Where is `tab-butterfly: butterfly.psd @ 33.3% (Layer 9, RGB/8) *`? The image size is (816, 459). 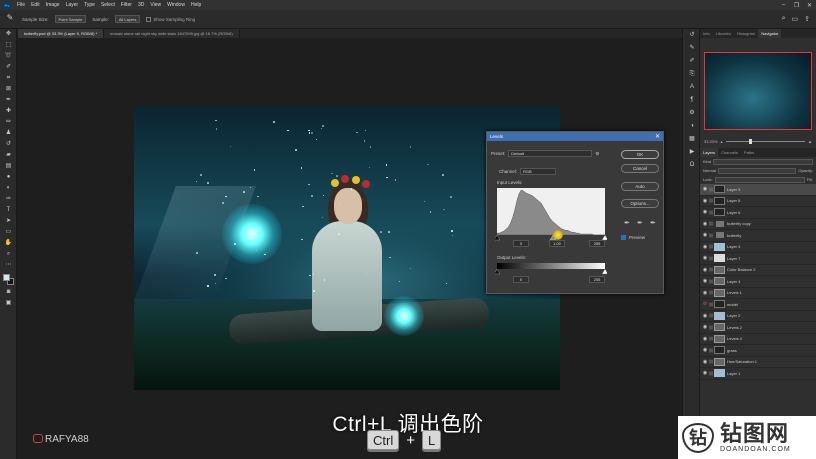
tab-butterfly: butterfly.psd @ 33.3% (Layer 9, RGB/8) * is located at coordinates (61, 33).